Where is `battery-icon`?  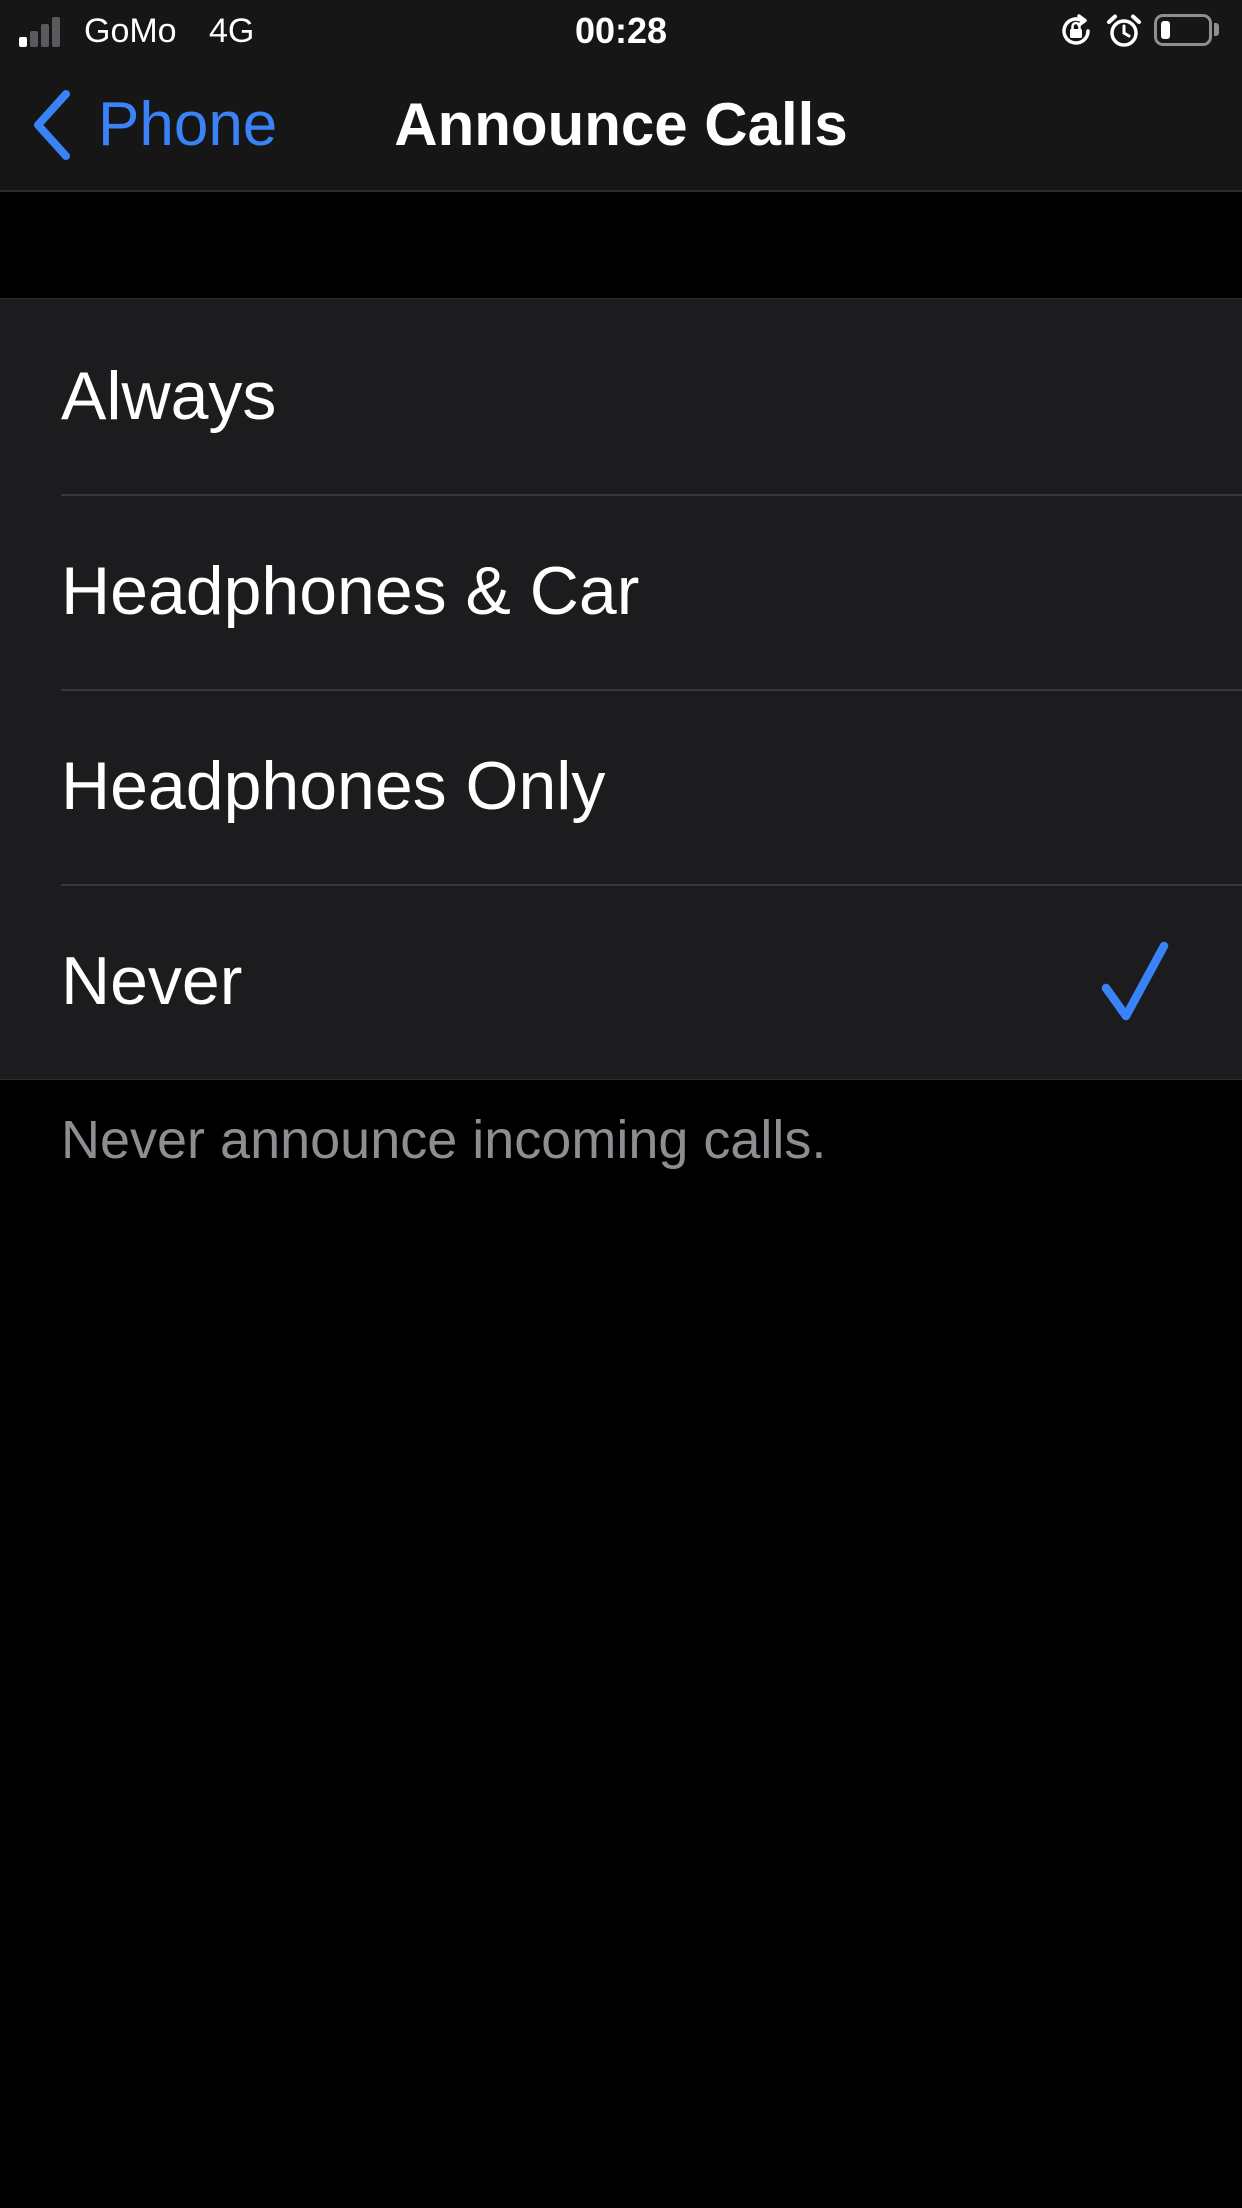 battery-icon is located at coordinates (1183, 30).